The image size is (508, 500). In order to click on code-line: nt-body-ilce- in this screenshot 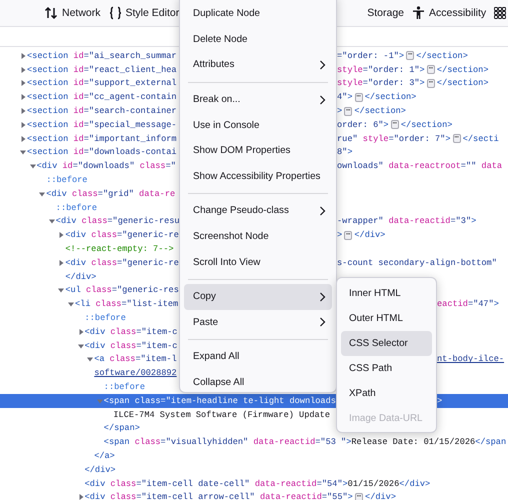, I will do `click(470, 359)`.